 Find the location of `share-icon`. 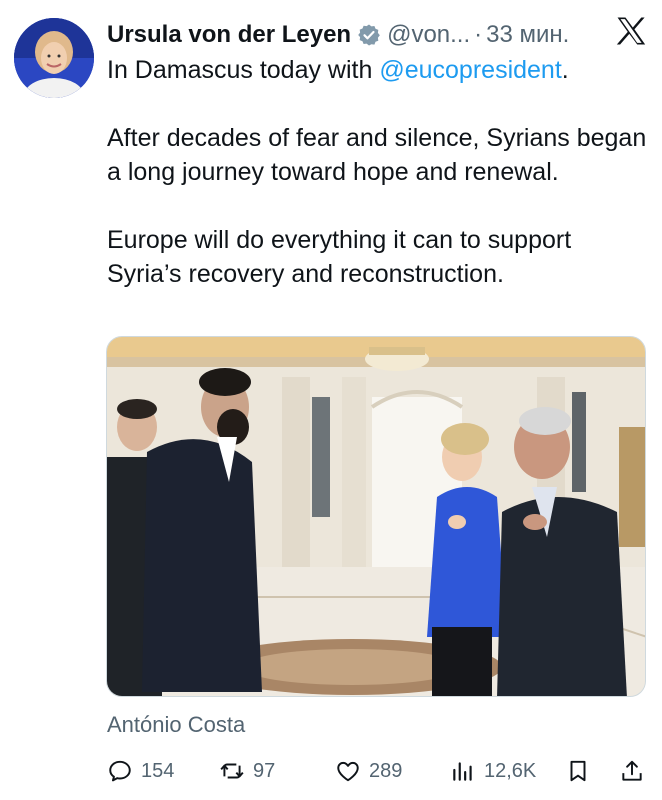

share-icon is located at coordinates (632, 770).